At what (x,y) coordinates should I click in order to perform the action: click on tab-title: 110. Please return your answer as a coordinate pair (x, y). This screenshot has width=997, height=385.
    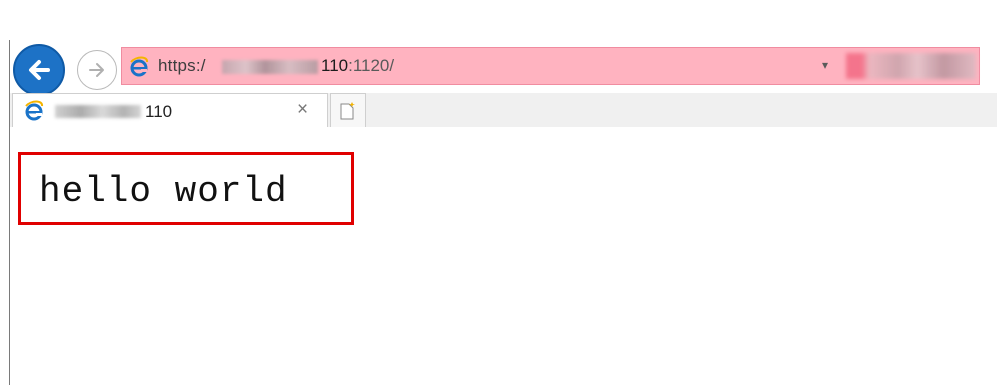
    Looking at the image, I should click on (159, 111).